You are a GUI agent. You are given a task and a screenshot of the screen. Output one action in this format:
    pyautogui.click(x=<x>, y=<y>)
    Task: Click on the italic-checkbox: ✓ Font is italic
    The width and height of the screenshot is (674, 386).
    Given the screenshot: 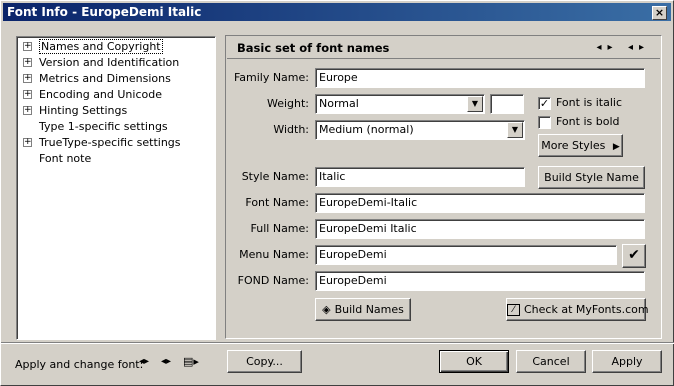 What is the action you would take?
    pyautogui.click(x=580, y=103)
    